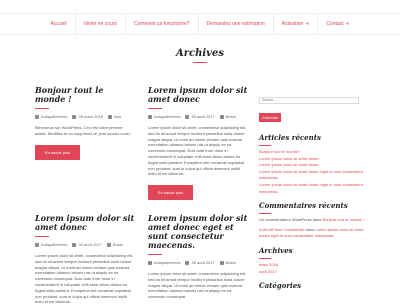 This screenshot has height=305, width=400. I want to click on nav-label: Demandez une estimation, so click(235, 24).